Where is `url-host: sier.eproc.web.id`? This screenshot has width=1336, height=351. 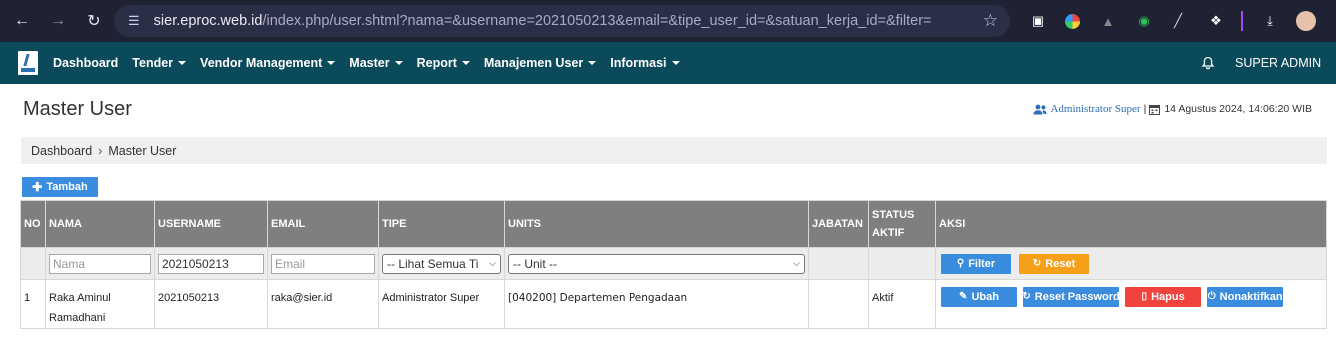
url-host: sier.eproc.web.id is located at coordinates (208, 21).